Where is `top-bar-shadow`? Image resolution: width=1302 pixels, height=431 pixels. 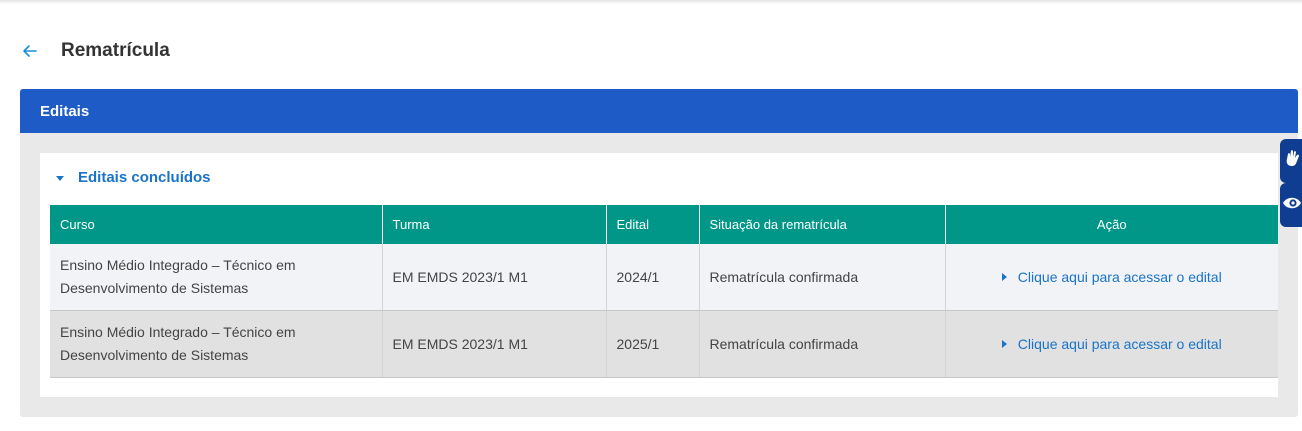
top-bar-shadow is located at coordinates (651, 2).